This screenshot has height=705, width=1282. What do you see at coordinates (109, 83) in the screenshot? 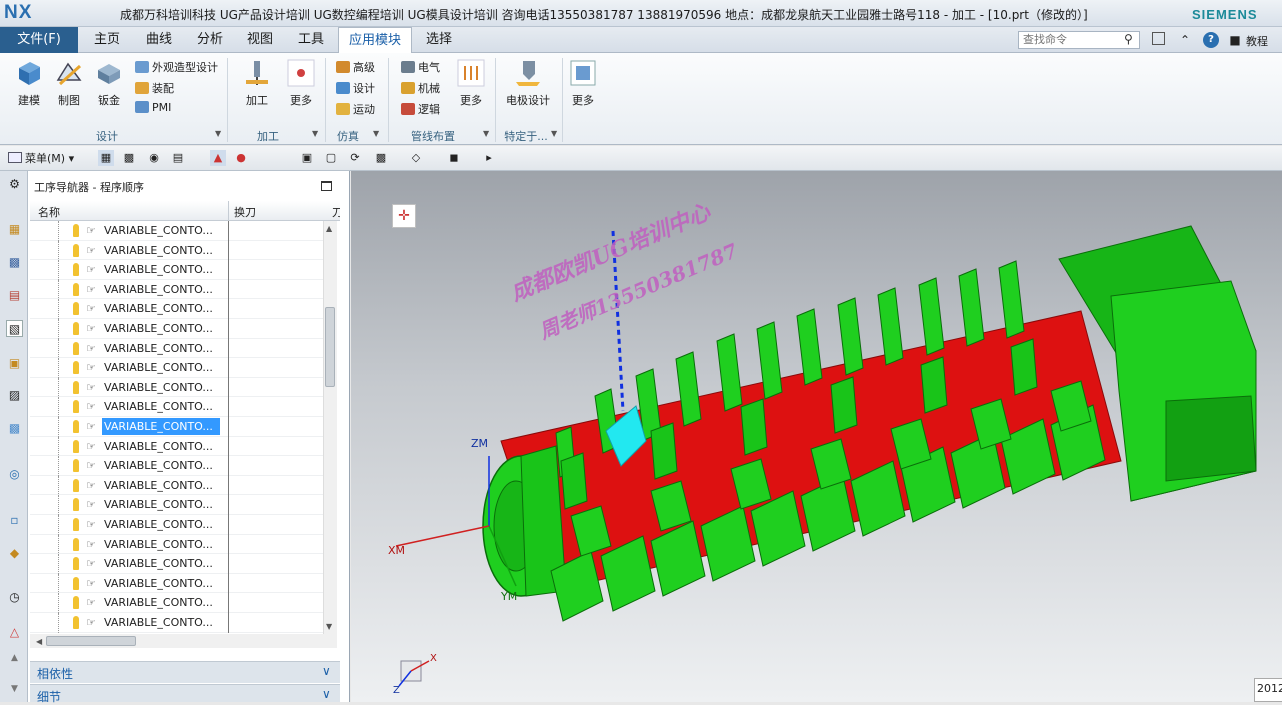
I see `sheet-metal-button: 钣金` at bounding box center [109, 83].